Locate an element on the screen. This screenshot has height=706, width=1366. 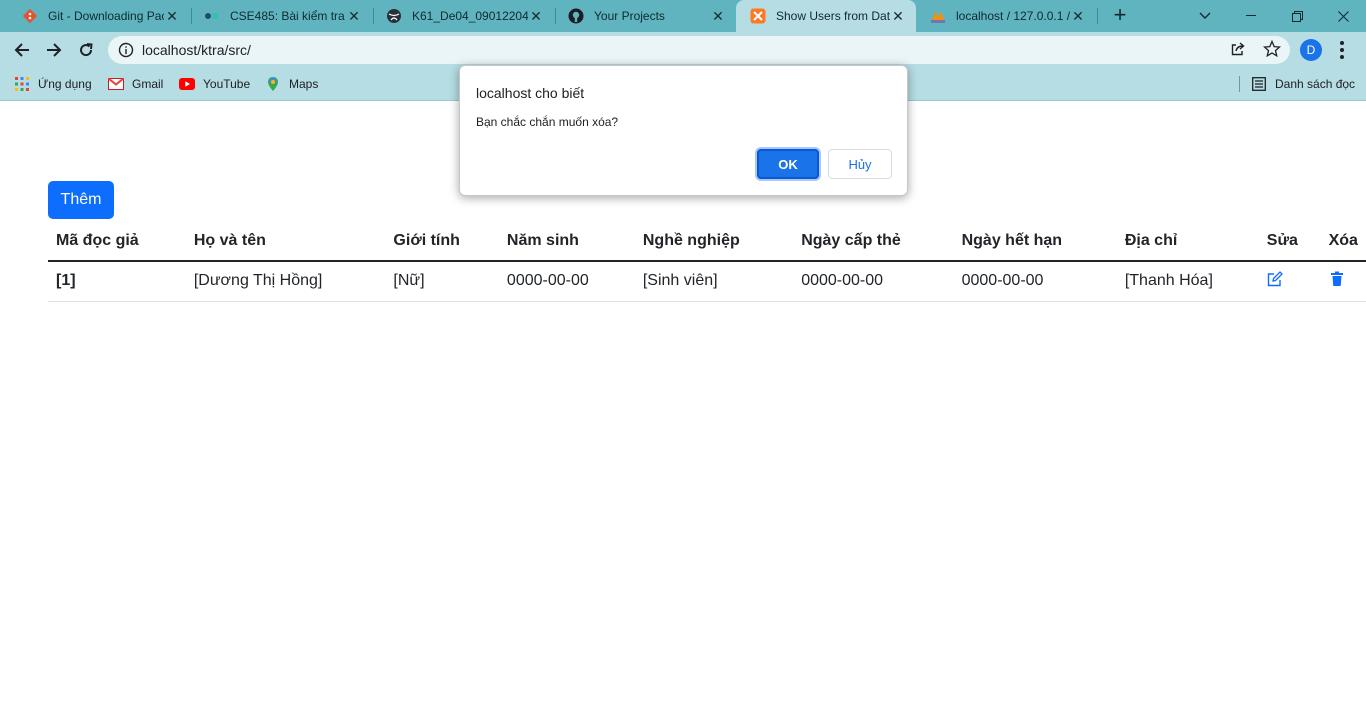
tab-k61: K61_De04_09012204.p ✕ is located at coordinates (463, 16).